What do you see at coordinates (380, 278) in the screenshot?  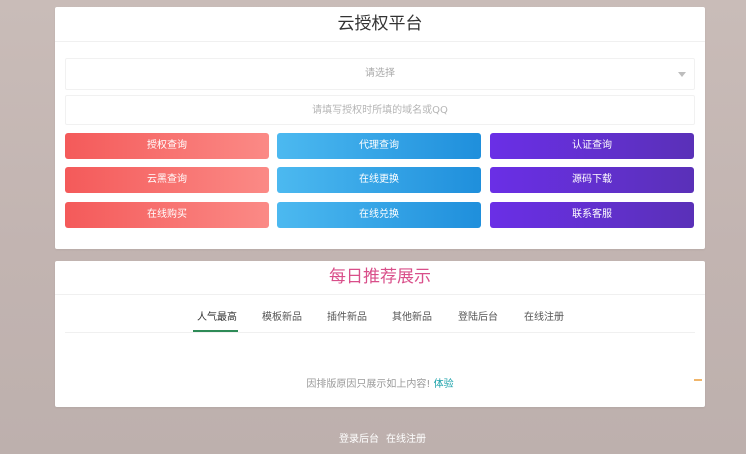 I see `recommend-panel-title: 每日推荐展示` at bounding box center [380, 278].